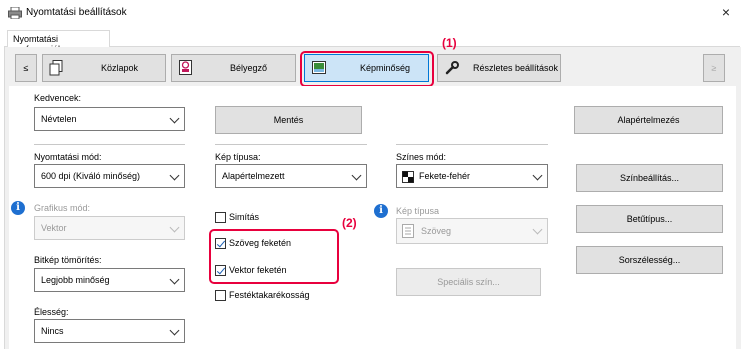 The image size is (741, 349). I want to click on save-button: Mentés, so click(288, 120).